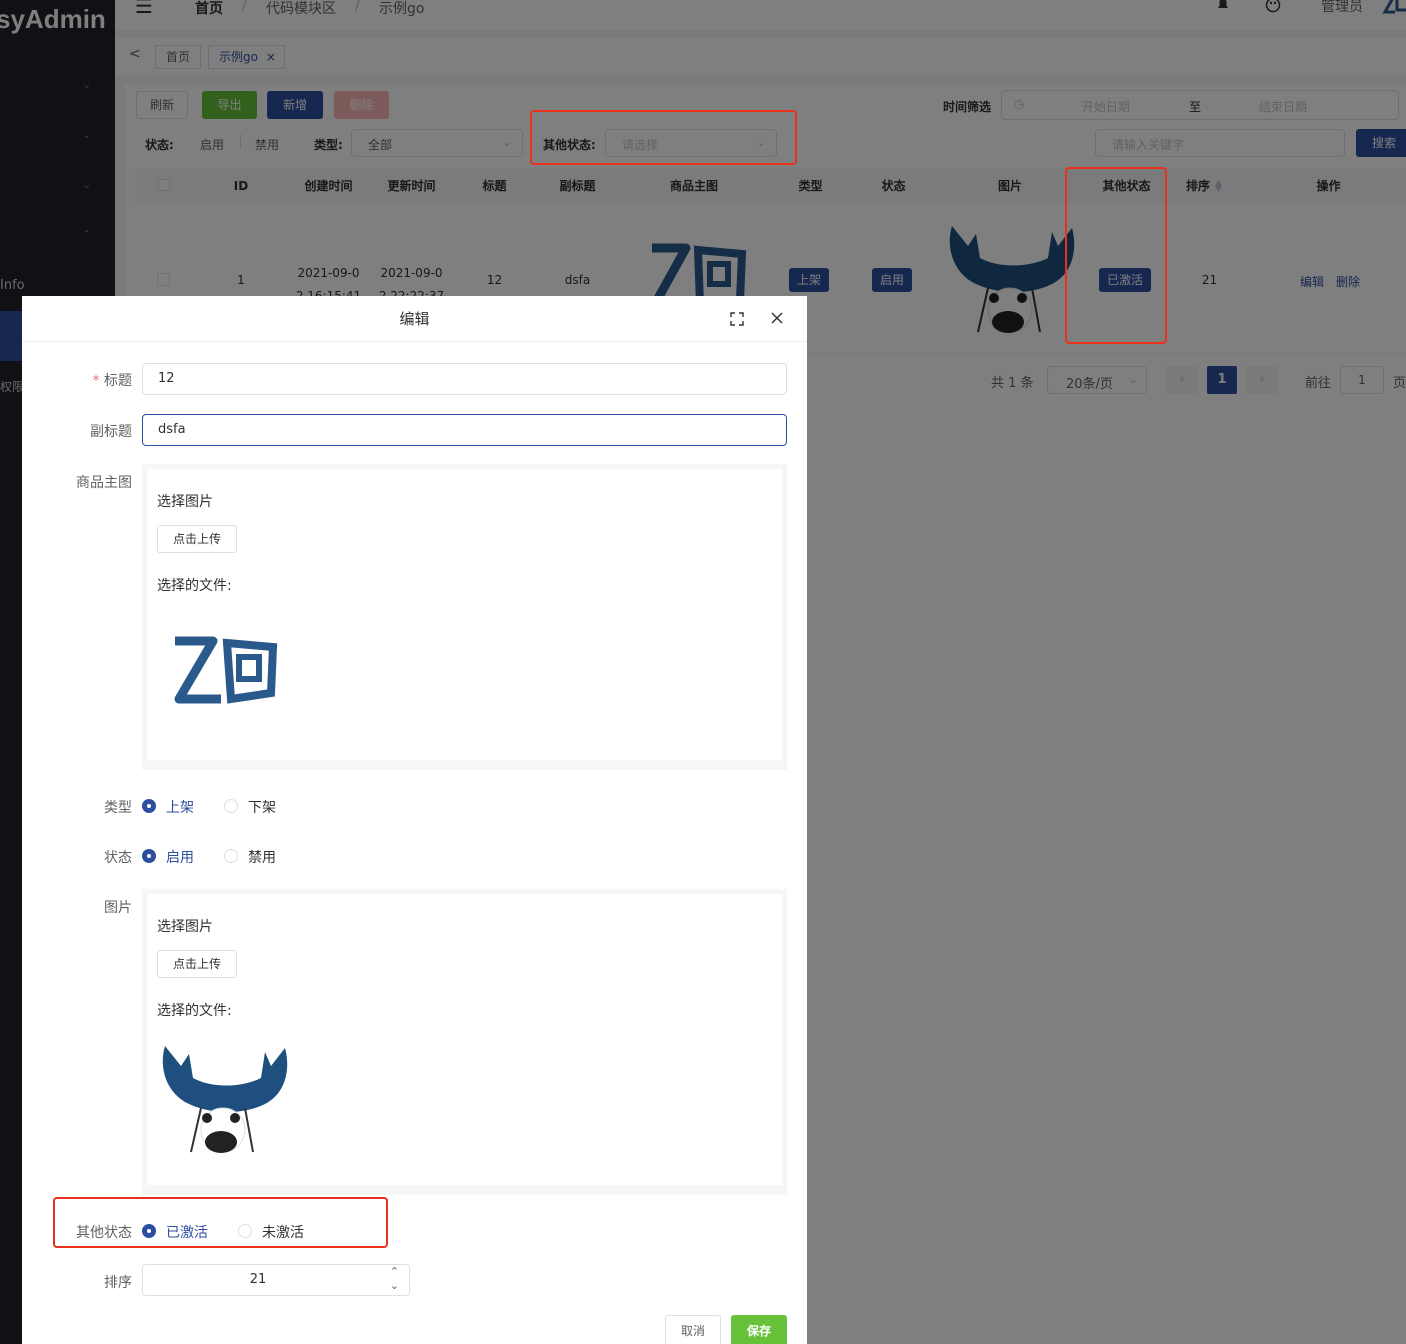 The height and width of the screenshot is (1344, 1406). What do you see at coordinates (262, 807) in the screenshot?
I see `type-option-off-shelf: 下架` at bounding box center [262, 807].